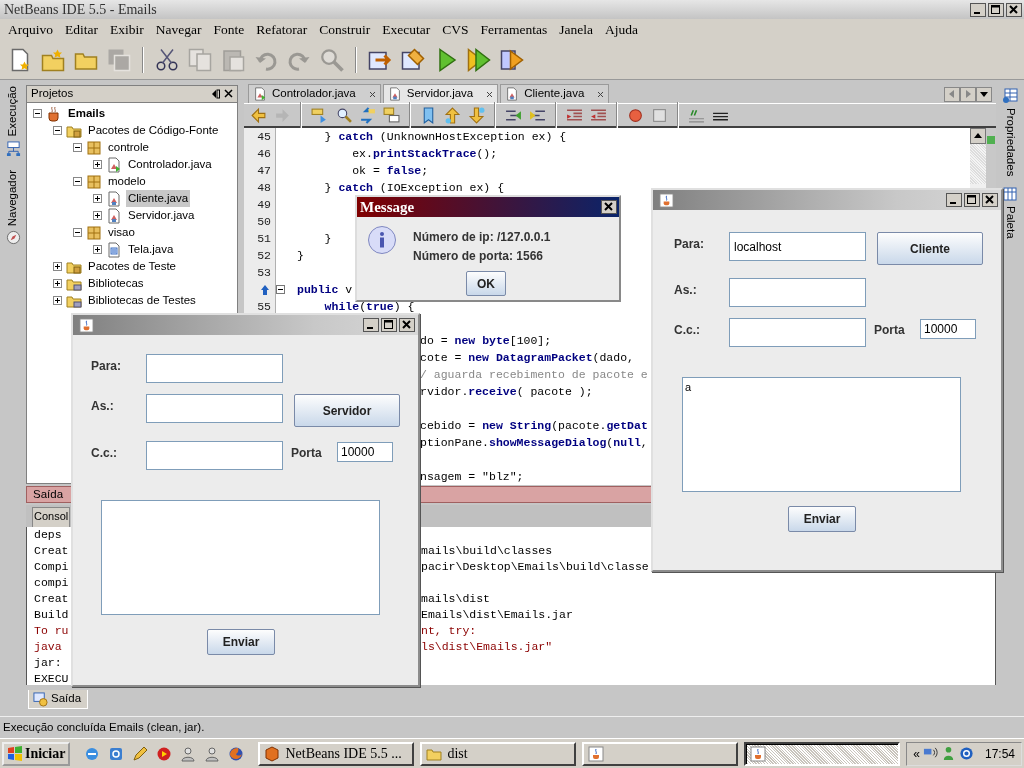 This screenshot has height=768, width=1024. I want to click on side-tab: Navegador, so click(13, 197).